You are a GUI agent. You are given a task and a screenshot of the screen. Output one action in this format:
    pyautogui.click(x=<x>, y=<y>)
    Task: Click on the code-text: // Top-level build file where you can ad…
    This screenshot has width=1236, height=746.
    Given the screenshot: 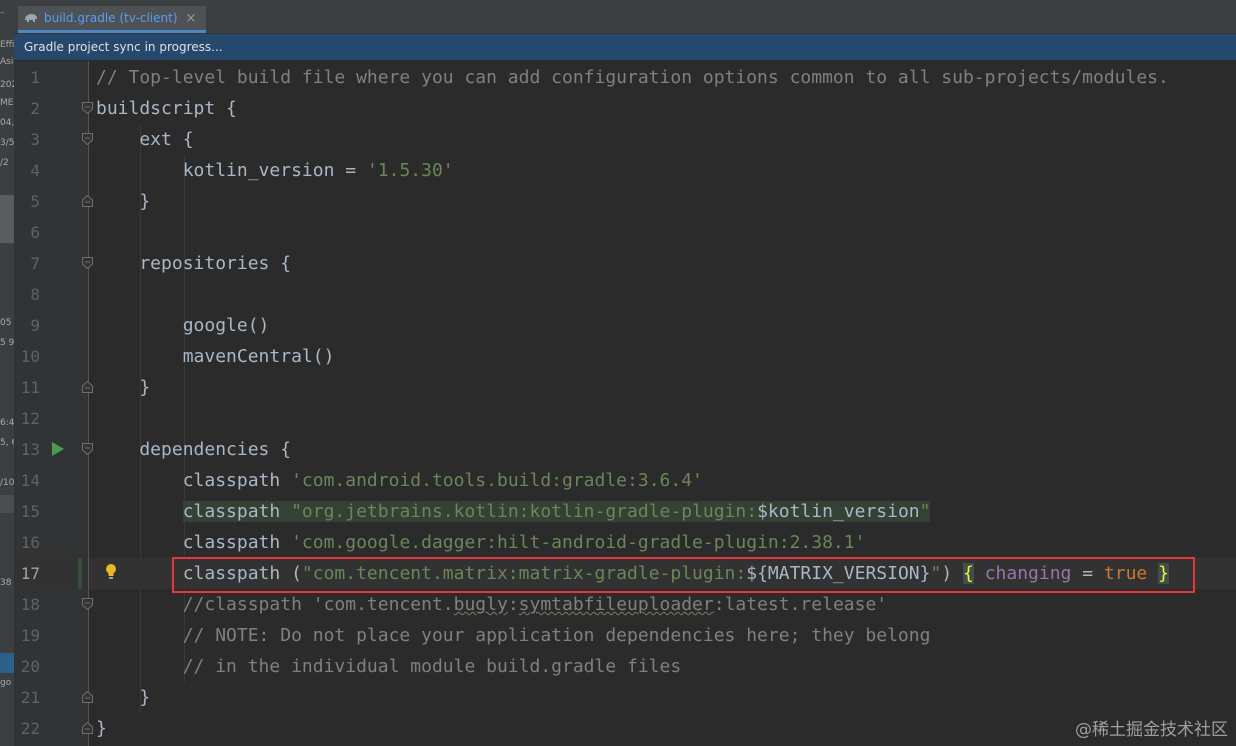 What is the action you would take?
    pyautogui.click(x=662, y=77)
    